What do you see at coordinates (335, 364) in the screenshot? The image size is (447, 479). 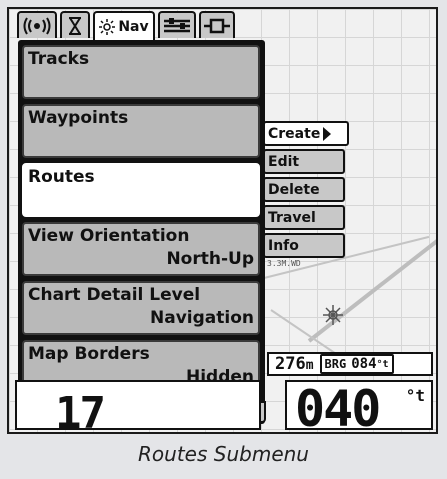 I see `bearing-label: BRG` at bounding box center [335, 364].